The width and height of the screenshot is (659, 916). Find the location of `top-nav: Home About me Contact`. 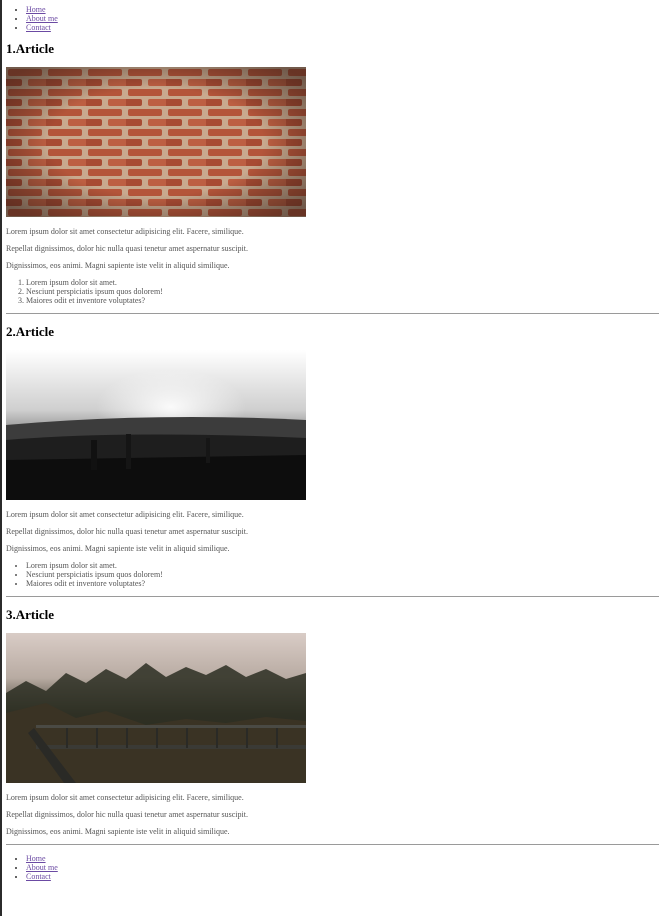

top-nav: Home About me Contact is located at coordinates (32, 18).